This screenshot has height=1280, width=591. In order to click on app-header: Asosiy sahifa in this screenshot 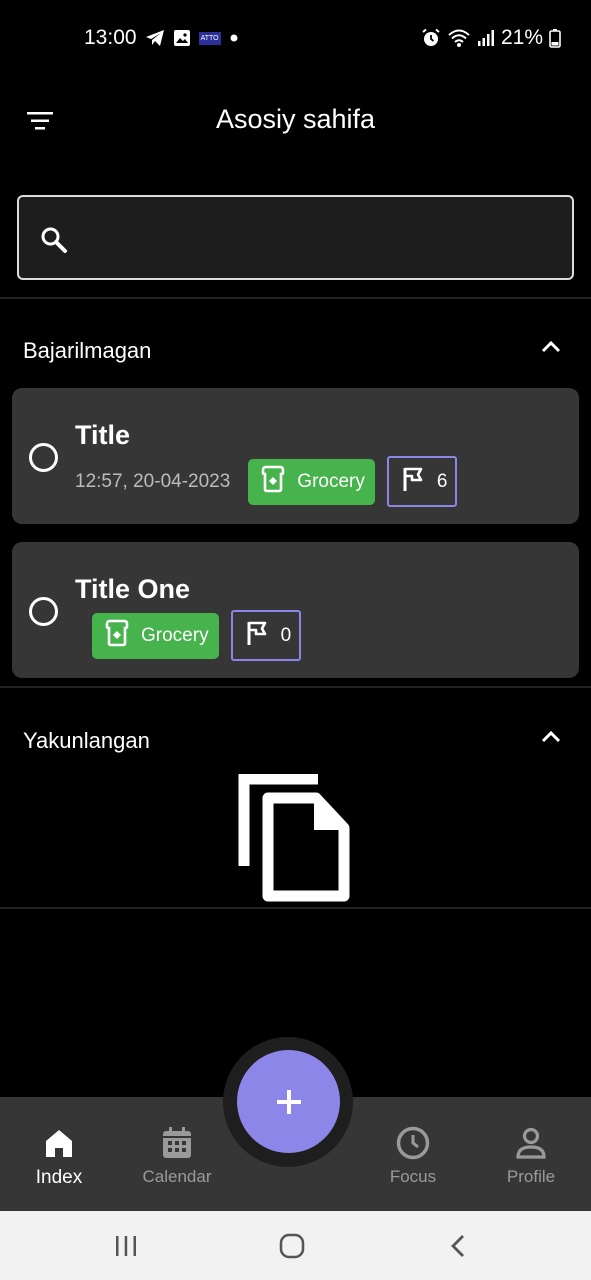, I will do `click(295, 121)`.